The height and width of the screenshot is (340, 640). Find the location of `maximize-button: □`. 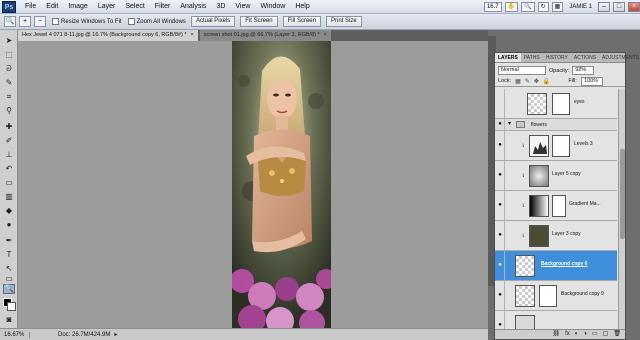

maximize-button: □ is located at coordinates (619, 7).